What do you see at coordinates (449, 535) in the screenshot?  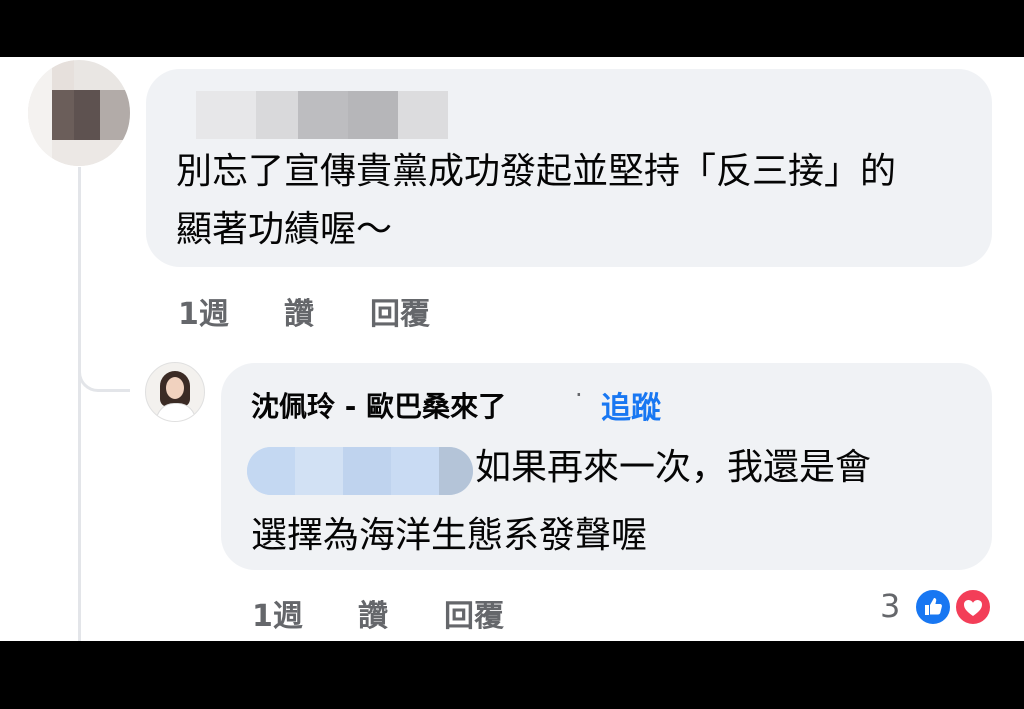 I see `reply-text-line2: 選擇為海洋生態系發聲喔` at bounding box center [449, 535].